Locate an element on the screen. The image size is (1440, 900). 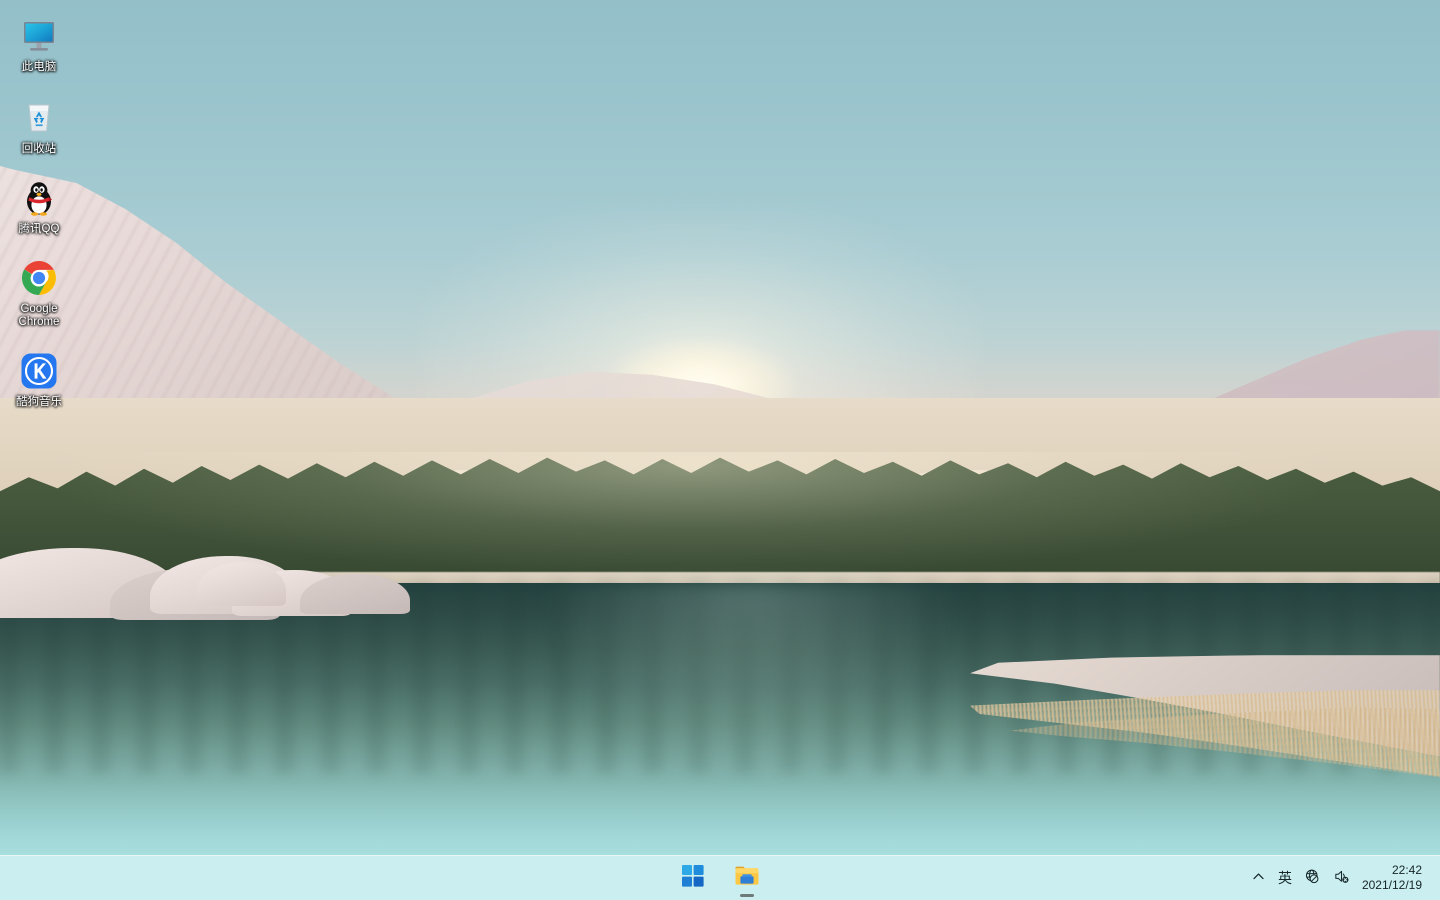
tencent-qq-penguin-icon is located at coordinates (39, 198).